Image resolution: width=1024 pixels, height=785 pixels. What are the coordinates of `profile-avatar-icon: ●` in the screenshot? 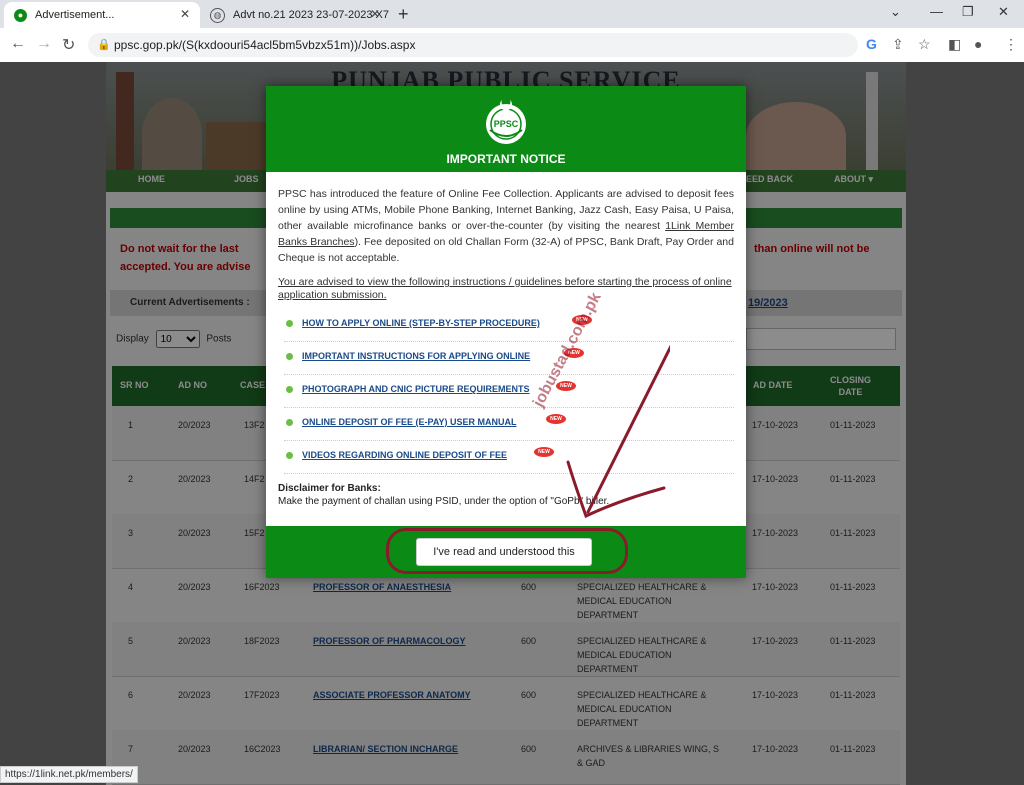 It's located at (978, 44).